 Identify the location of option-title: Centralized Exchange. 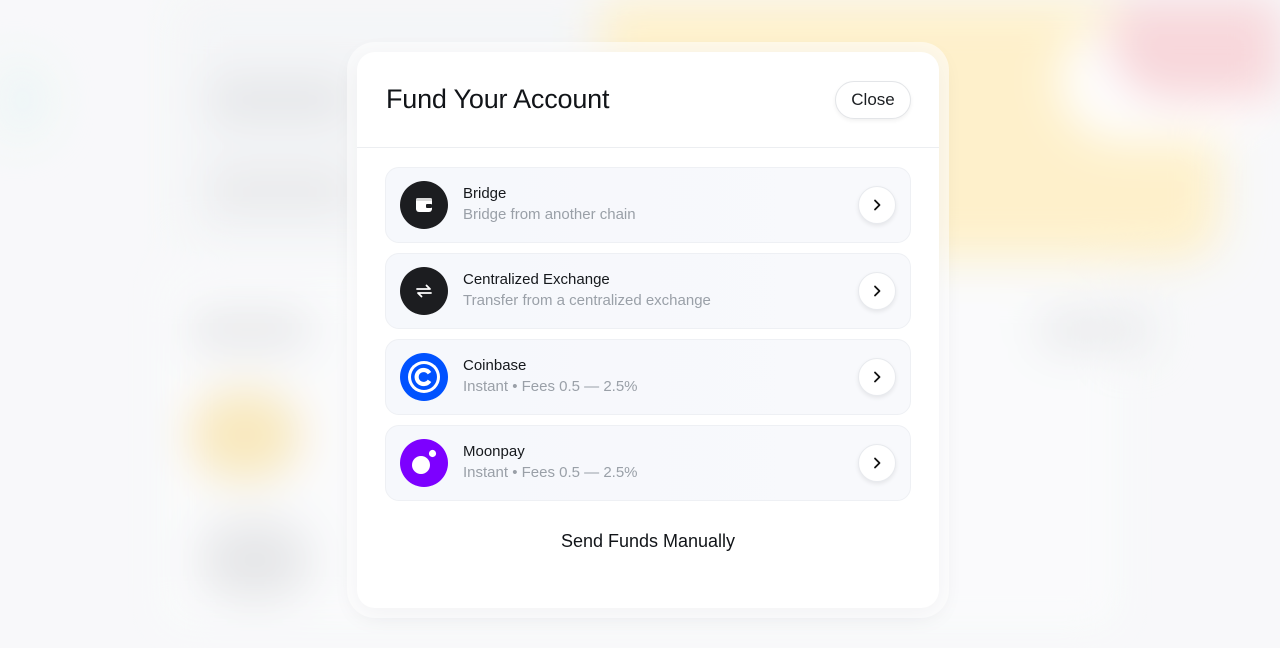
(536, 279).